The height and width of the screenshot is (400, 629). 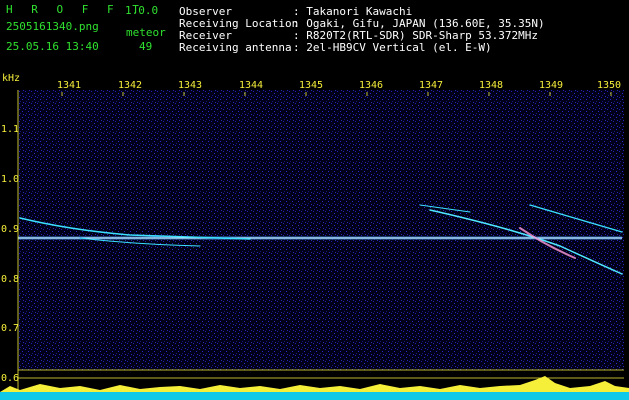 What do you see at coordinates (11, 78) in the screenshot?
I see `y-axis-unit: kHz` at bounding box center [11, 78].